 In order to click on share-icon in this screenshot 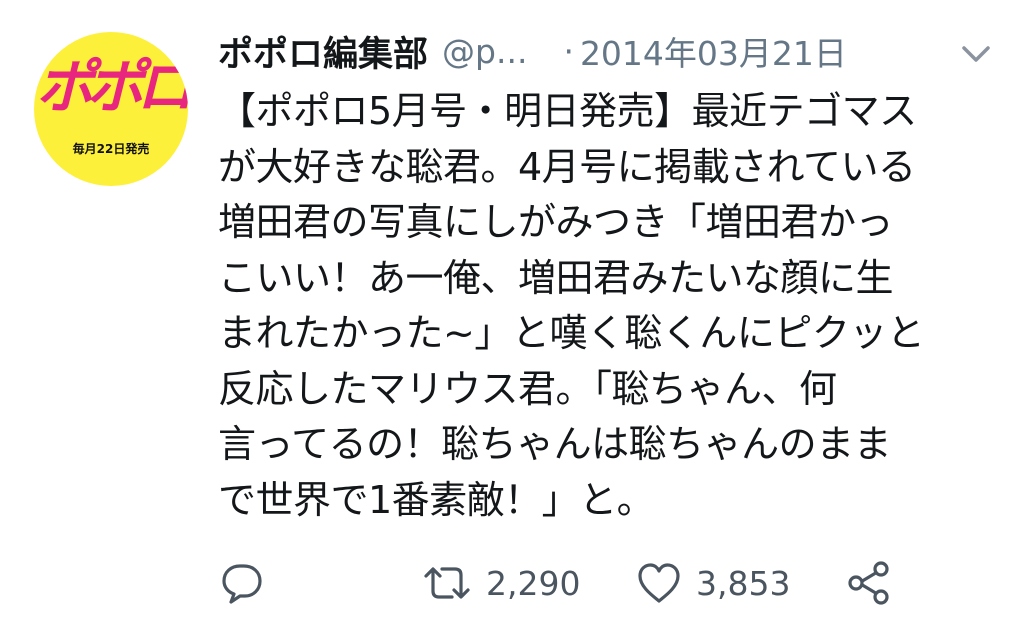, I will do `click(869, 583)`.